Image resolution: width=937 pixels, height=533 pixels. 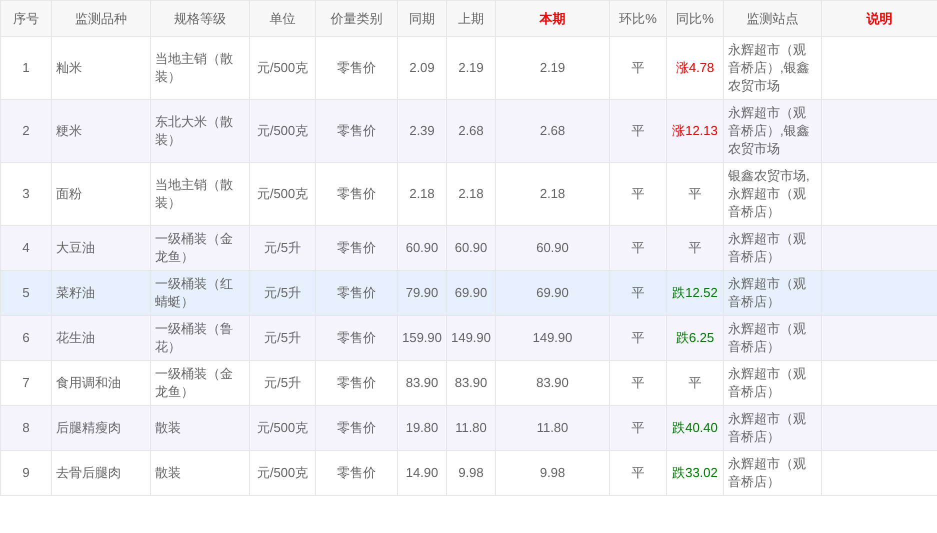 I want to click on table-cell: 14.90, so click(x=422, y=473).